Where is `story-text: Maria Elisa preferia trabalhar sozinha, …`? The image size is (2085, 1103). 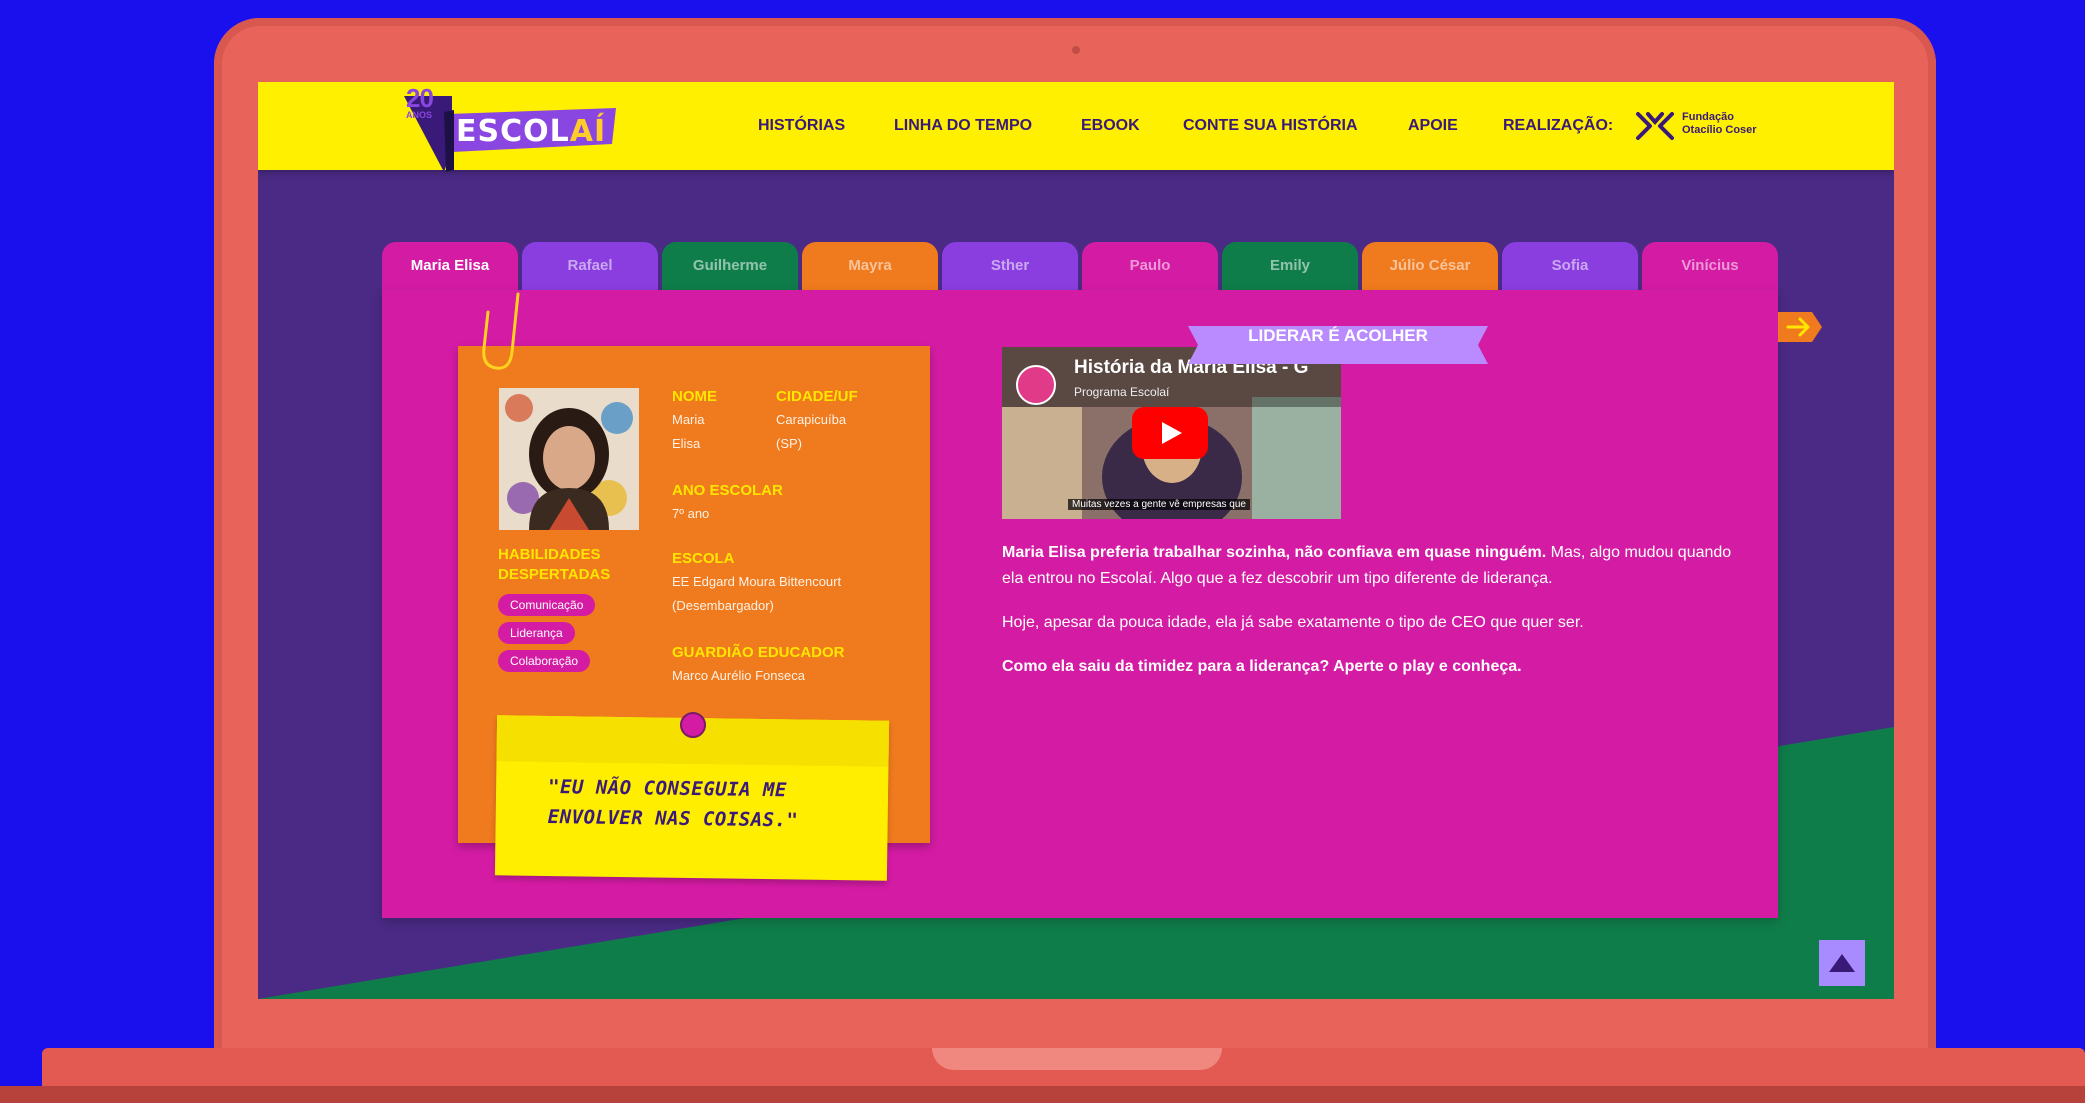 story-text: Maria Elisa preferia trabalhar sozinha, … is located at coordinates (1367, 619).